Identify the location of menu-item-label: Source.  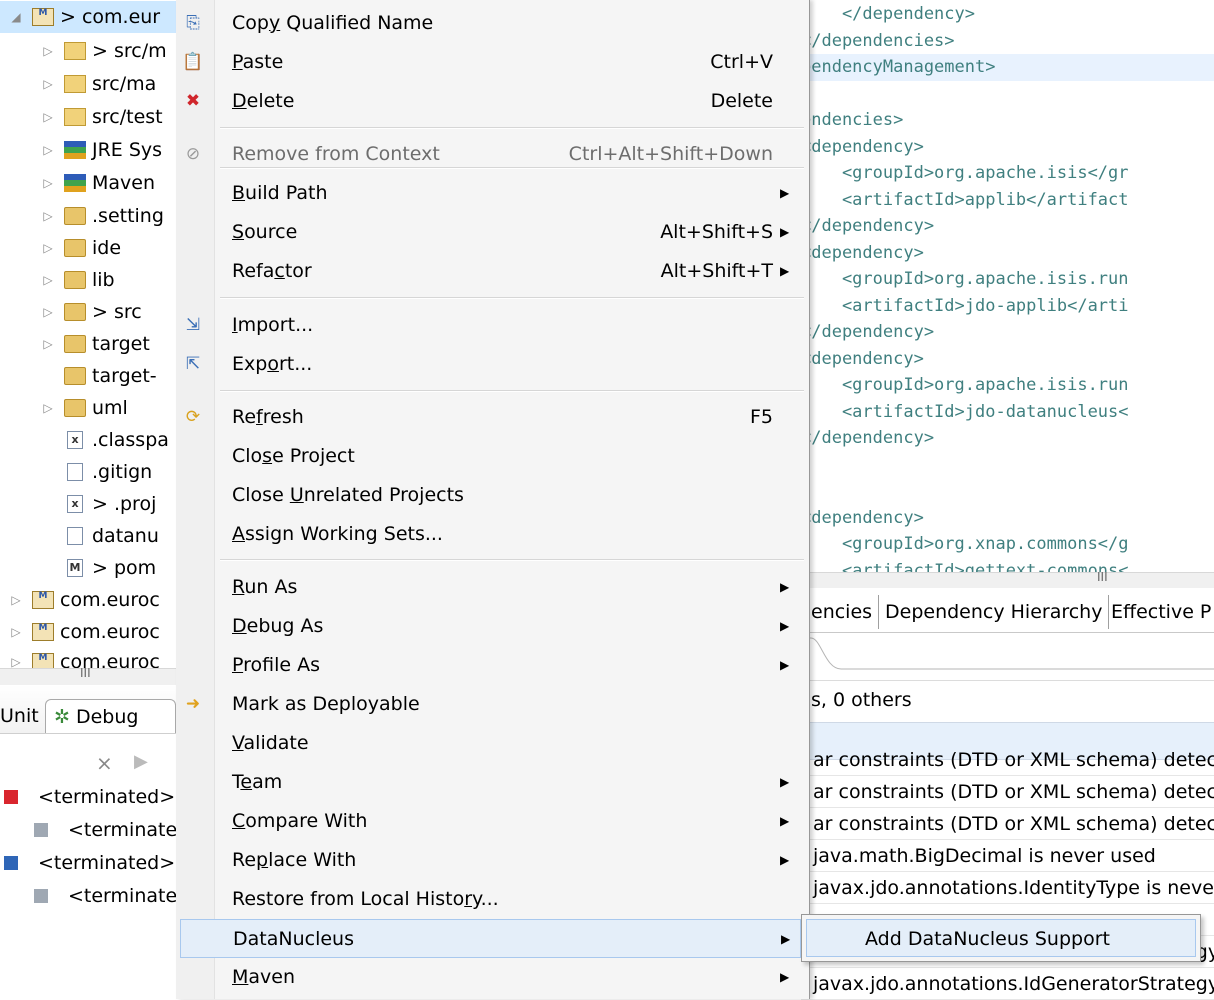
(265, 232).